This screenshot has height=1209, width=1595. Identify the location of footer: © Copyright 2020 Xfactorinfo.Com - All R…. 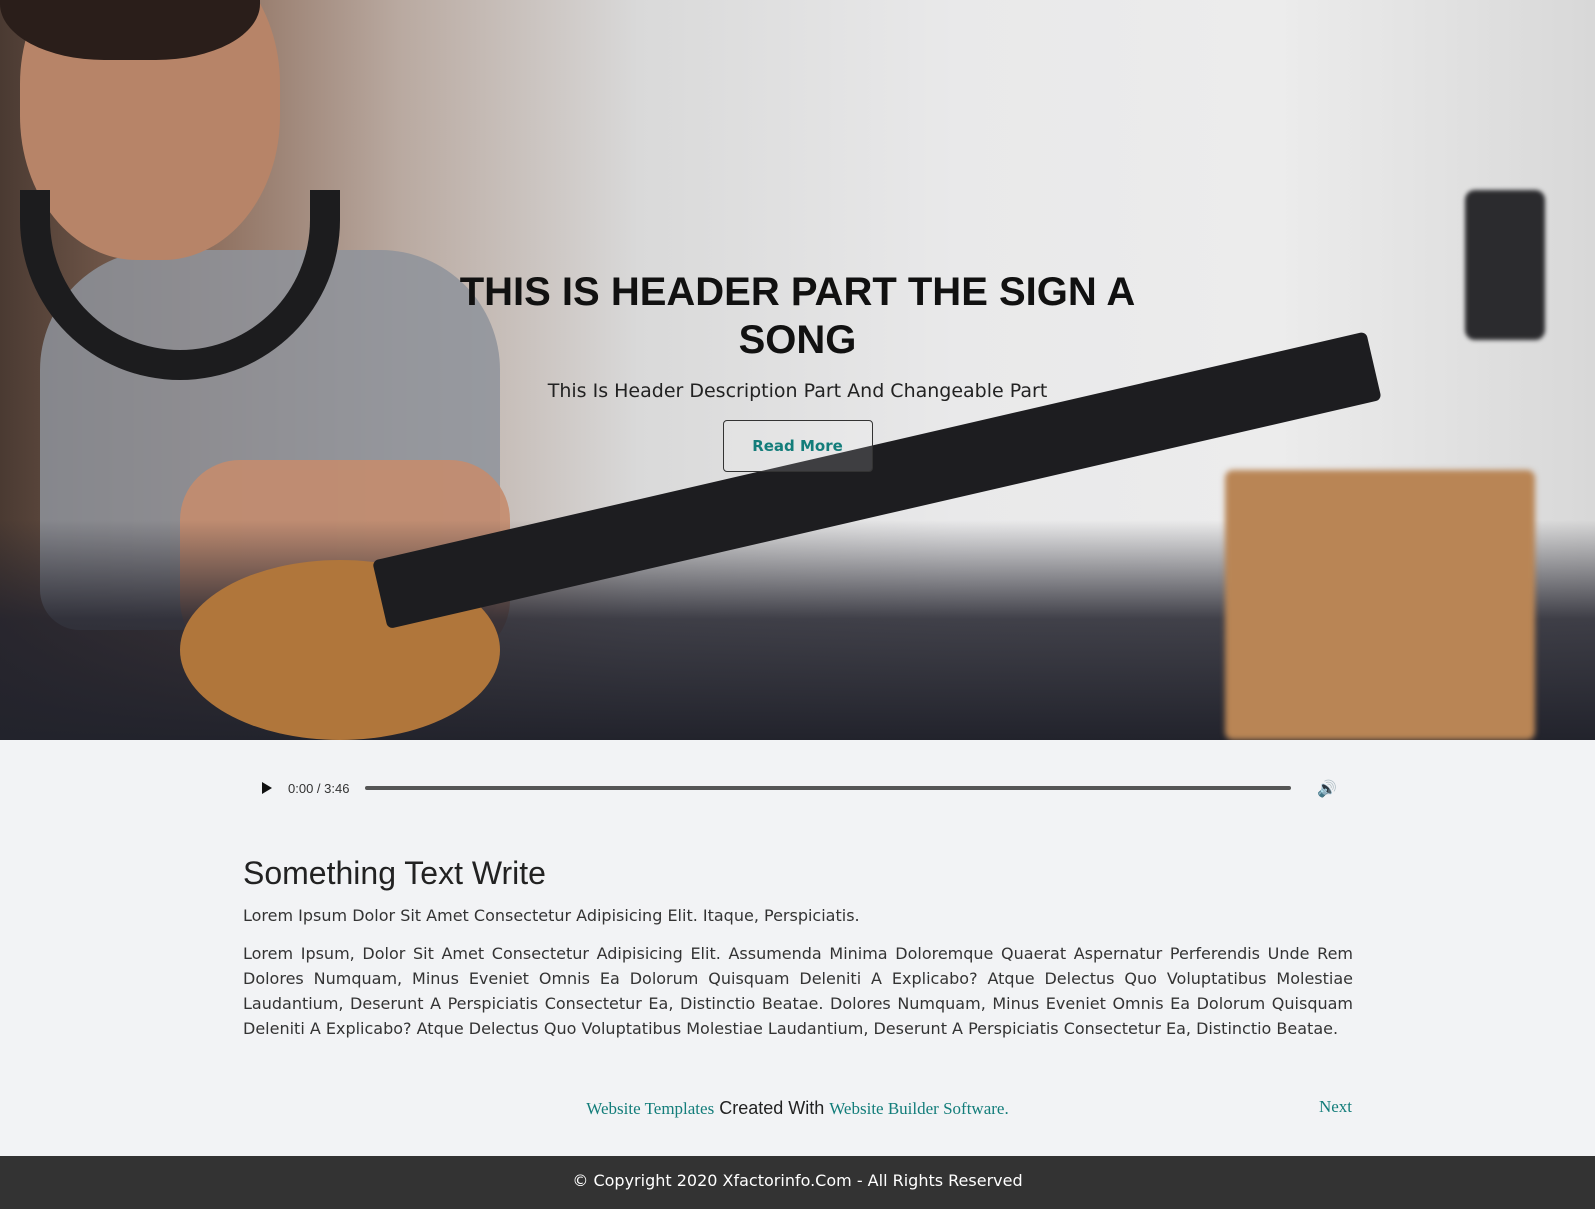
(797, 1182).